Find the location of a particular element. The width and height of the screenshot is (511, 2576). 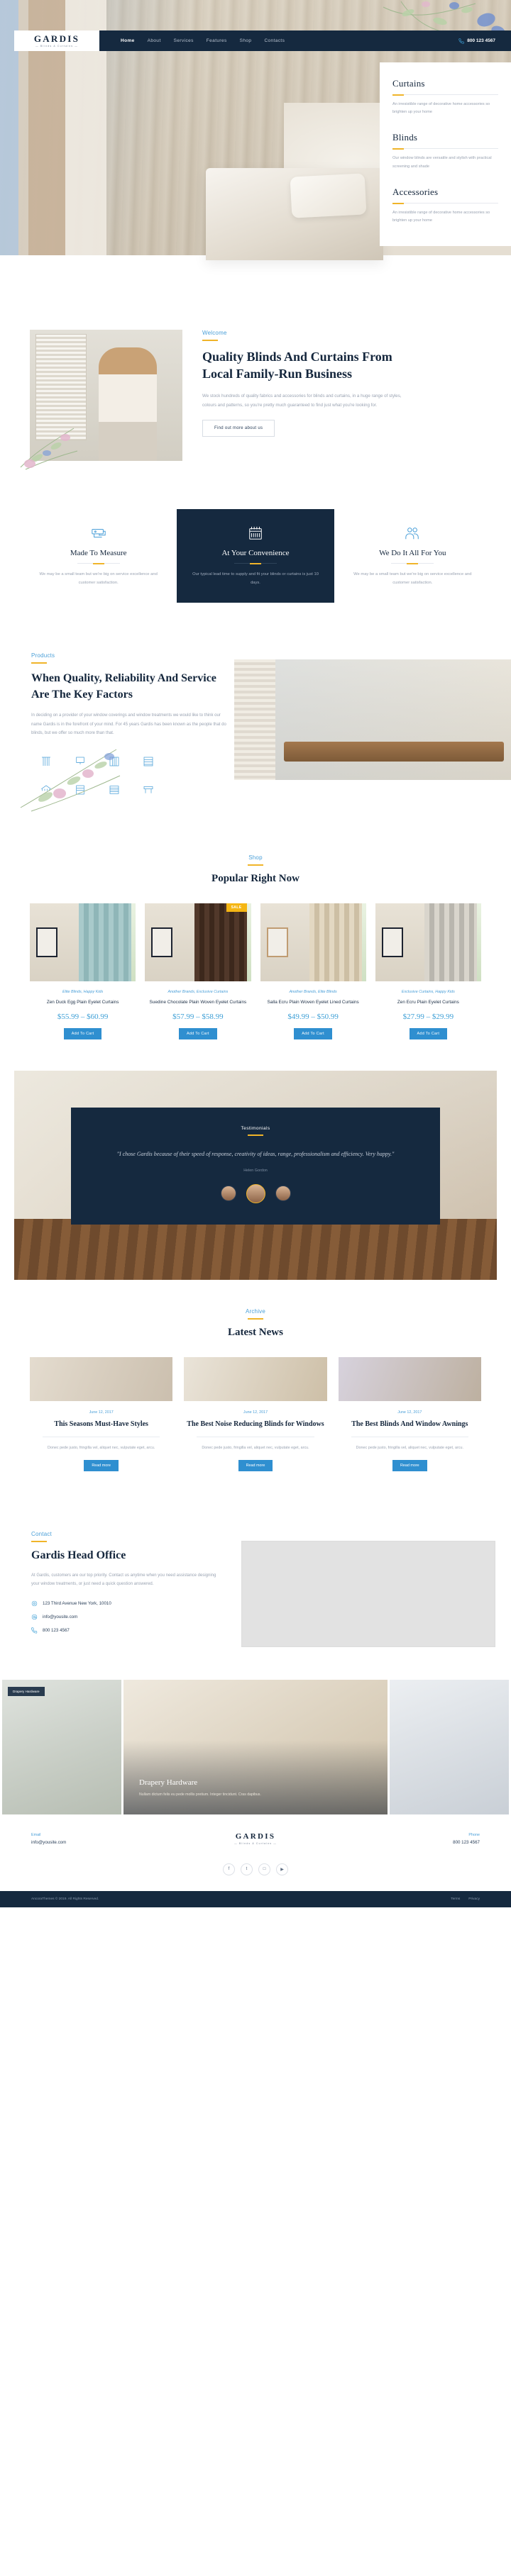

twitter-icon: t is located at coordinates (247, 1869).